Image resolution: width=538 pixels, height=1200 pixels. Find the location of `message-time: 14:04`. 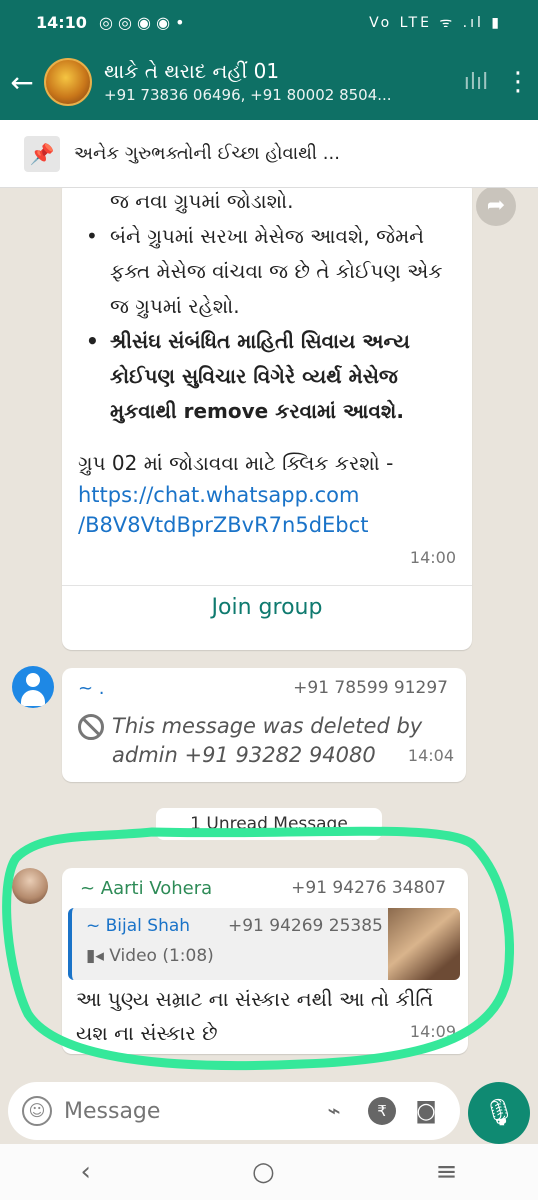

message-time: 14:04 is located at coordinates (430, 755).